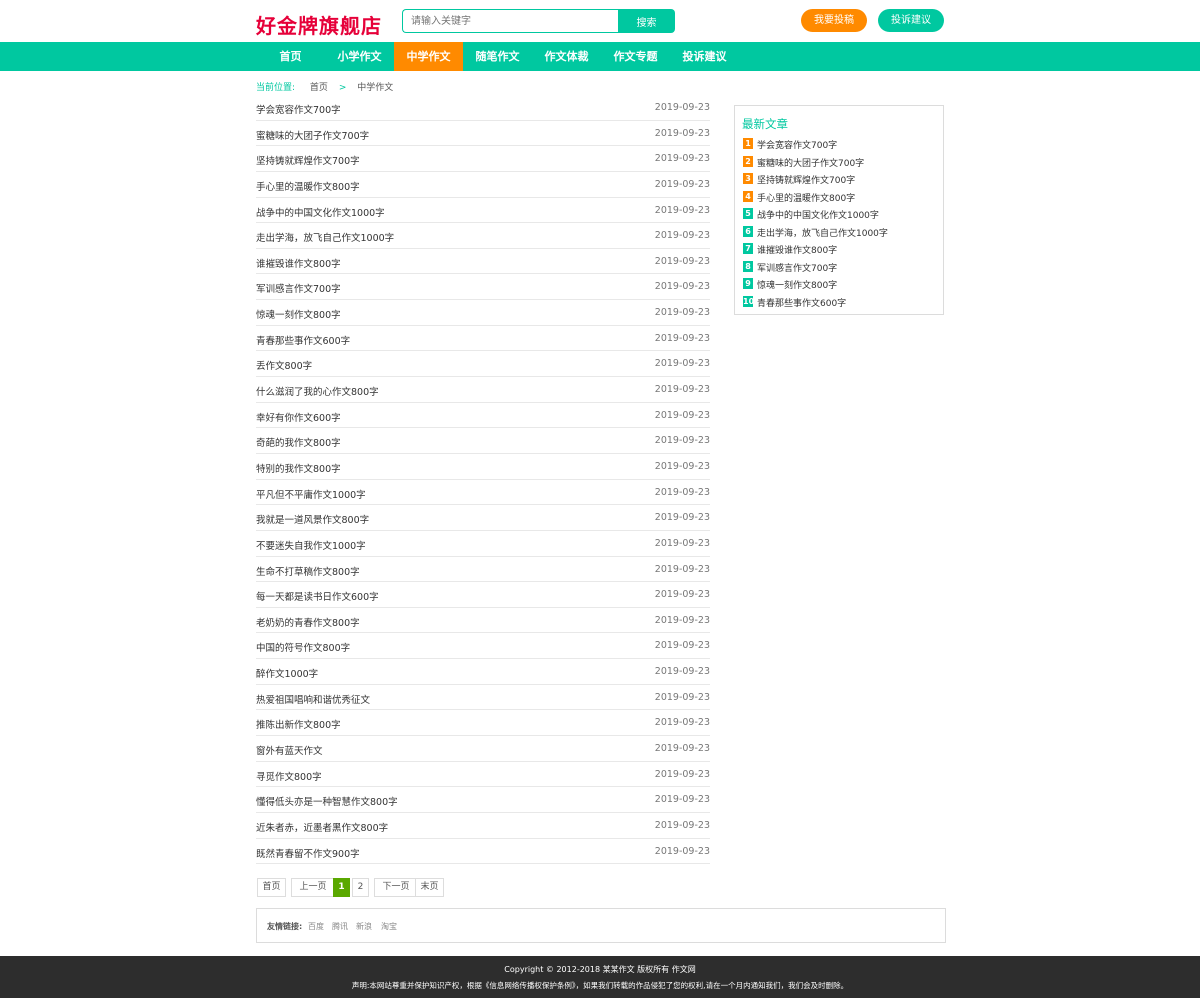 The height and width of the screenshot is (998, 1200). What do you see at coordinates (483, 595) in the screenshot?
I see `article-row: 每一天都是读书日作文600字 2019-09-23` at bounding box center [483, 595].